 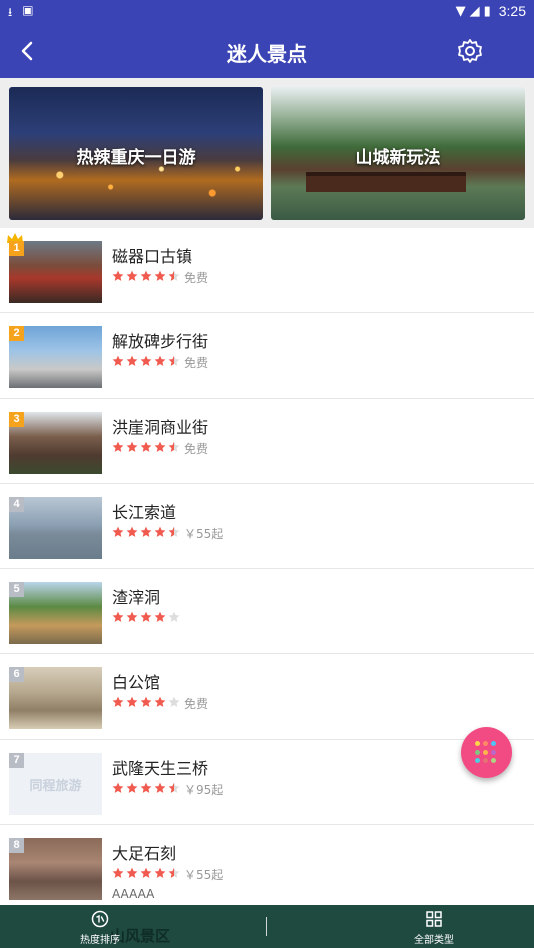 I want to click on list-item: 4 长江索道 ￥55起, so click(x=267, y=526).